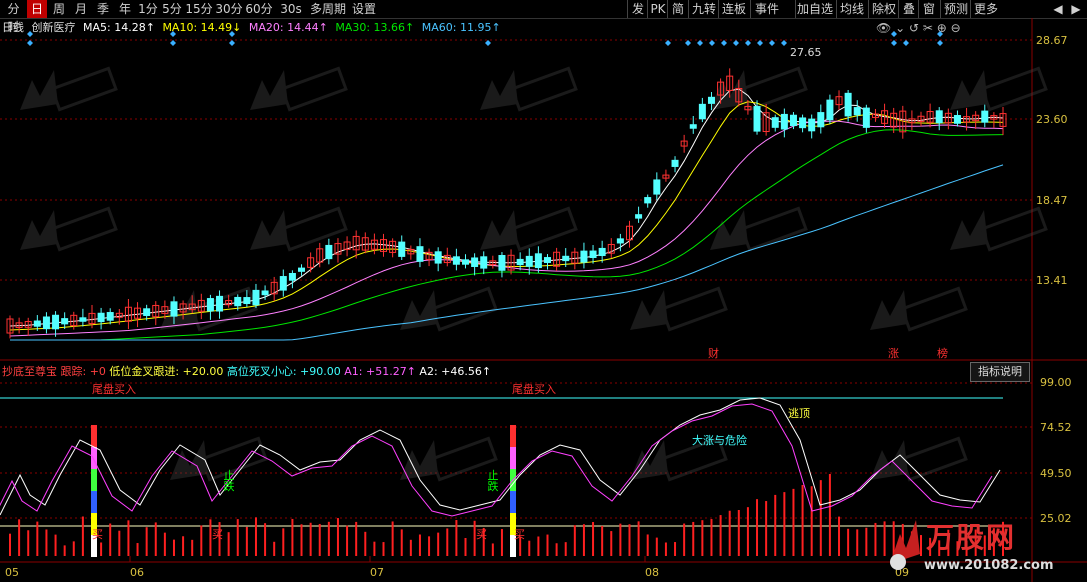  Describe the element at coordinates (989, 565) in the screenshot. I see `brand-url: www.201082.com` at that location.